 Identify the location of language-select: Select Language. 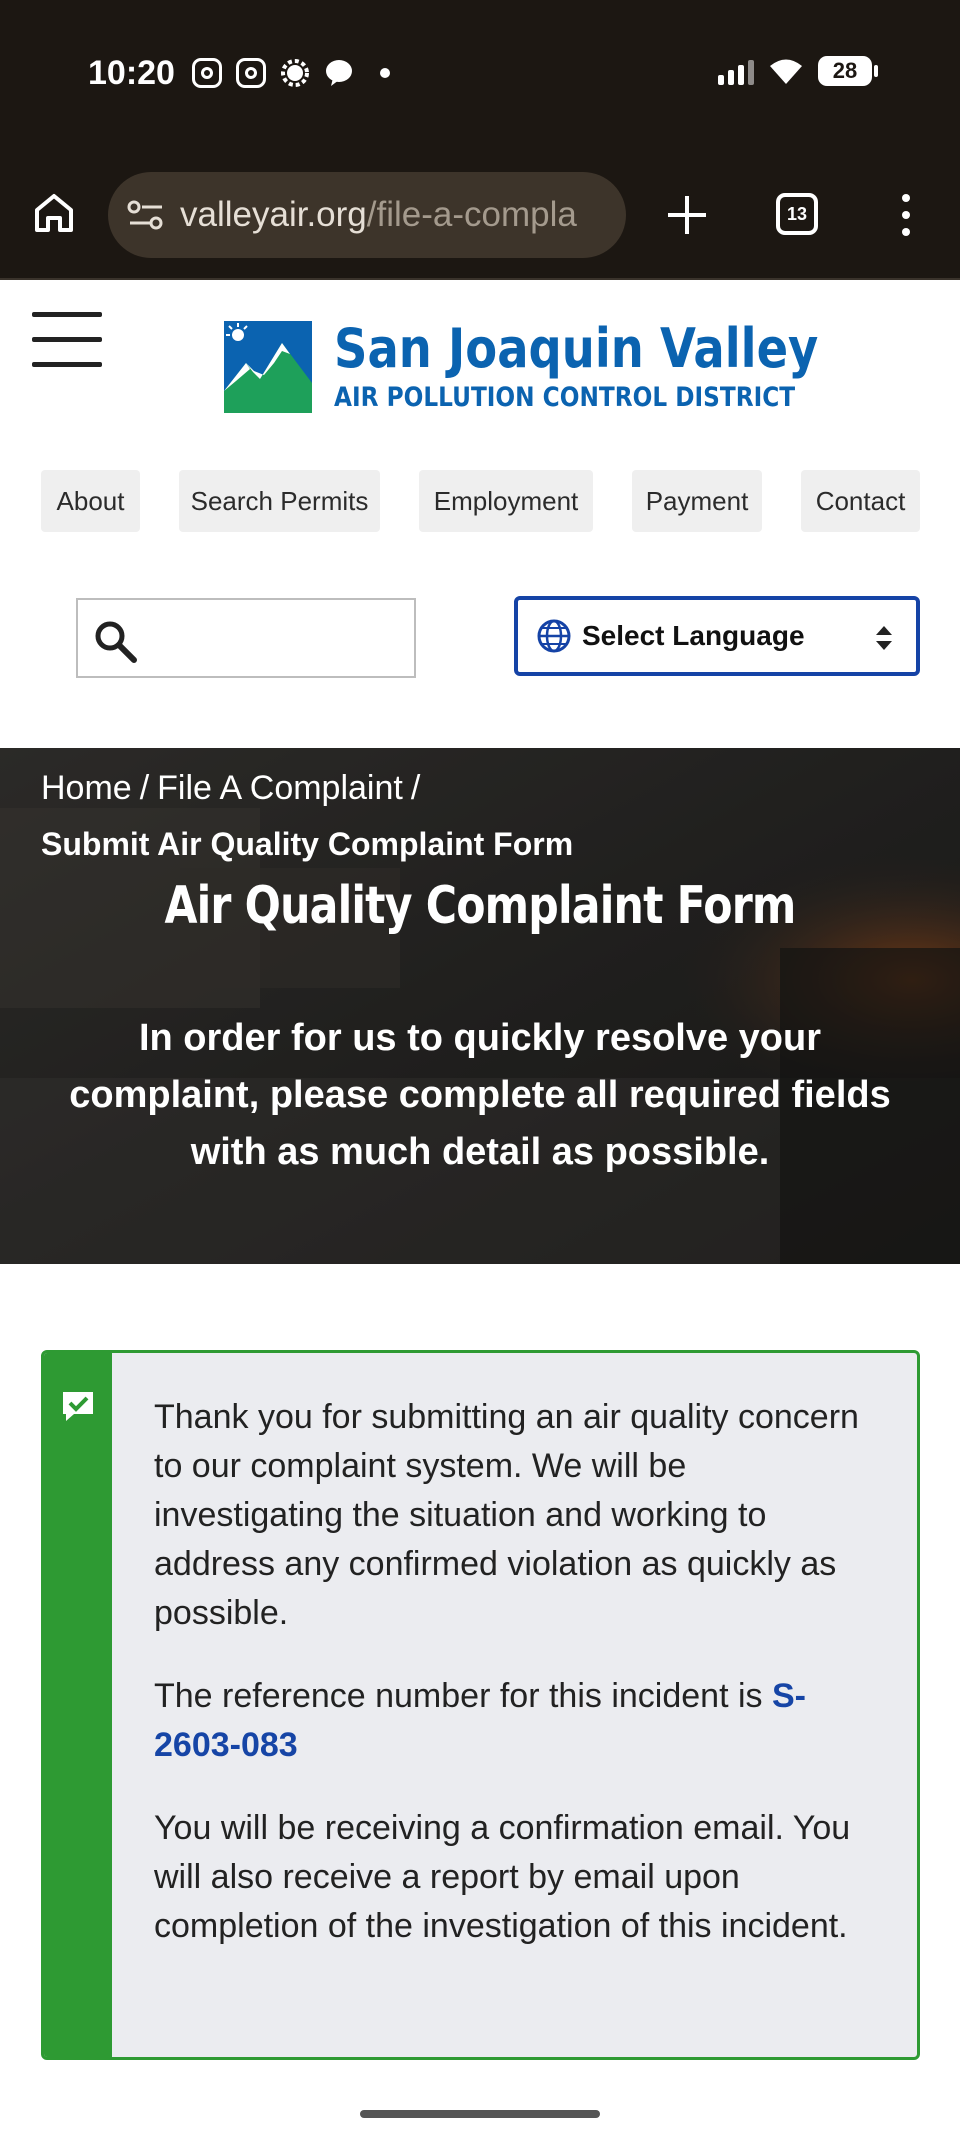
(717, 636).